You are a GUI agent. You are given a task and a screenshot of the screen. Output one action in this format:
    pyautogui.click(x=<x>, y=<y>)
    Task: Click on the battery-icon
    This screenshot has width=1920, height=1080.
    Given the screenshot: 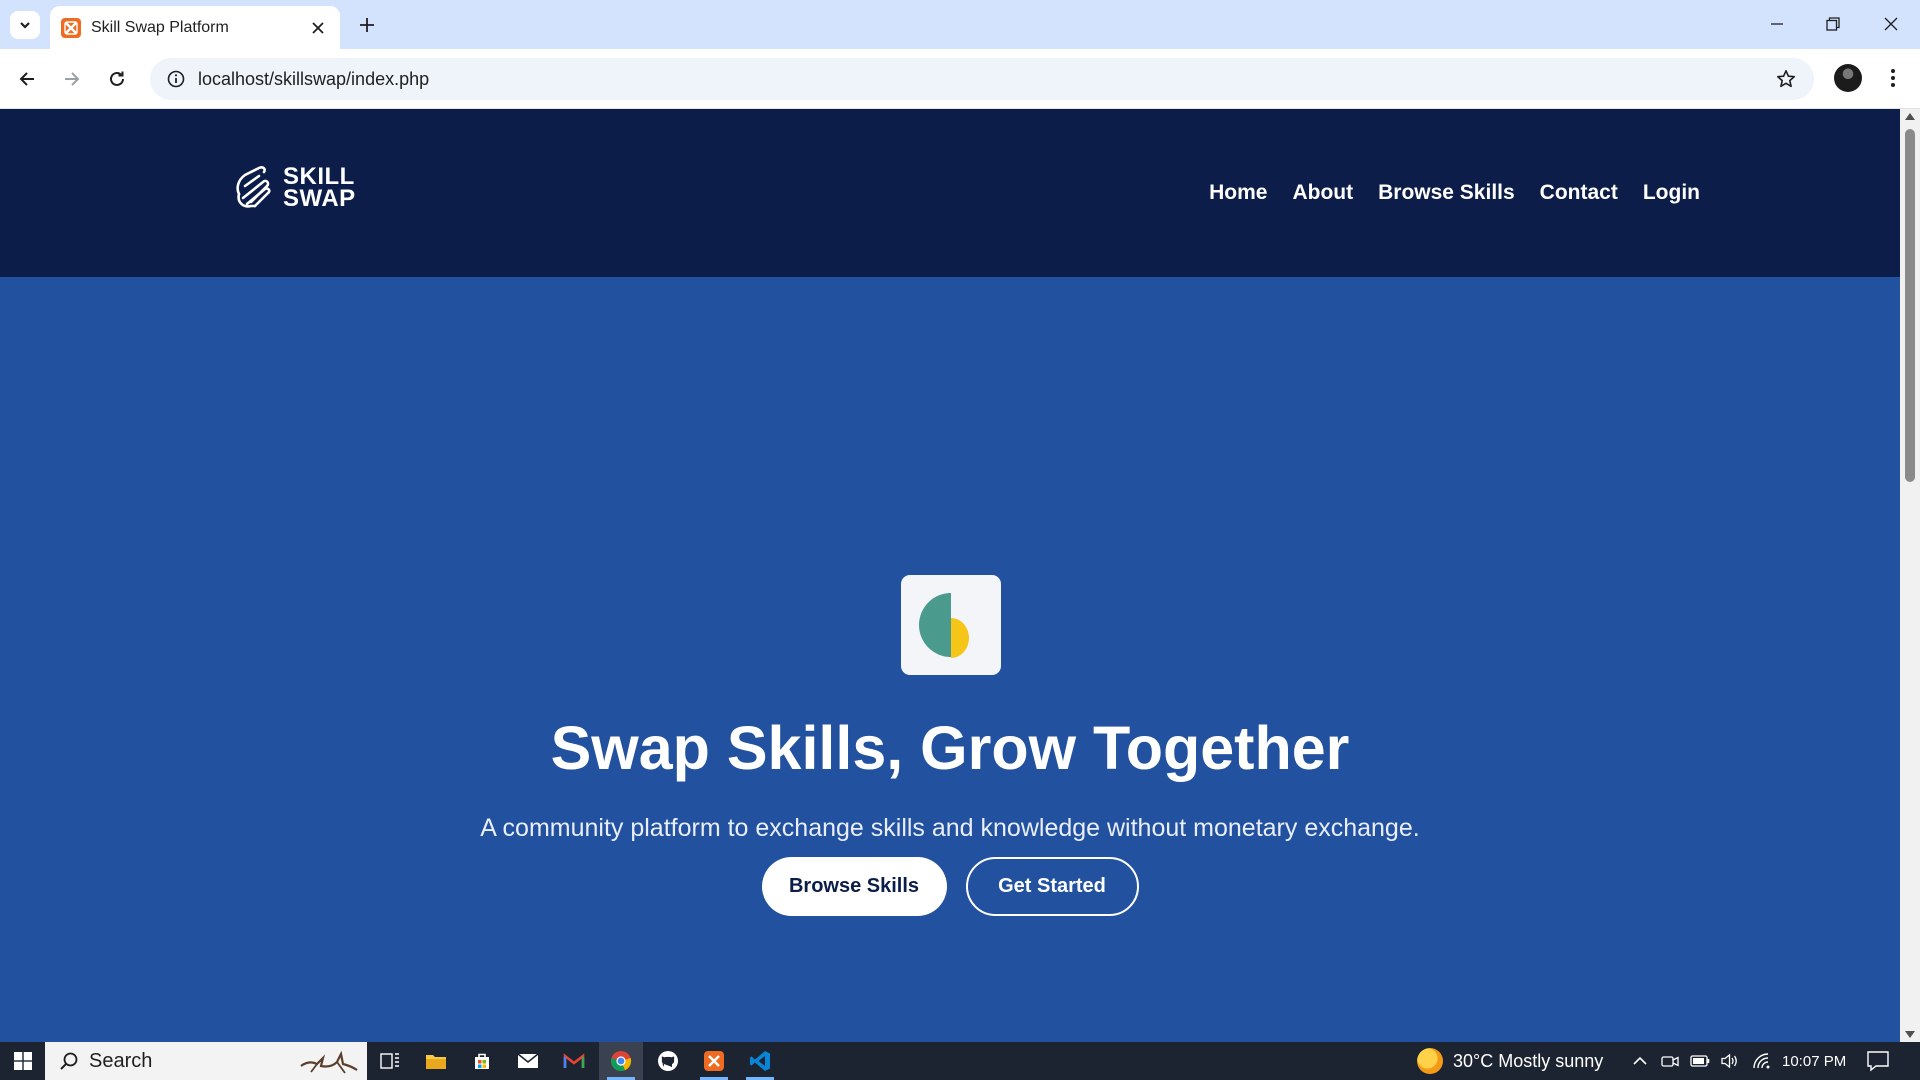 What is the action you would take?
    pyautogui.click(x=1700, y=1061)
    